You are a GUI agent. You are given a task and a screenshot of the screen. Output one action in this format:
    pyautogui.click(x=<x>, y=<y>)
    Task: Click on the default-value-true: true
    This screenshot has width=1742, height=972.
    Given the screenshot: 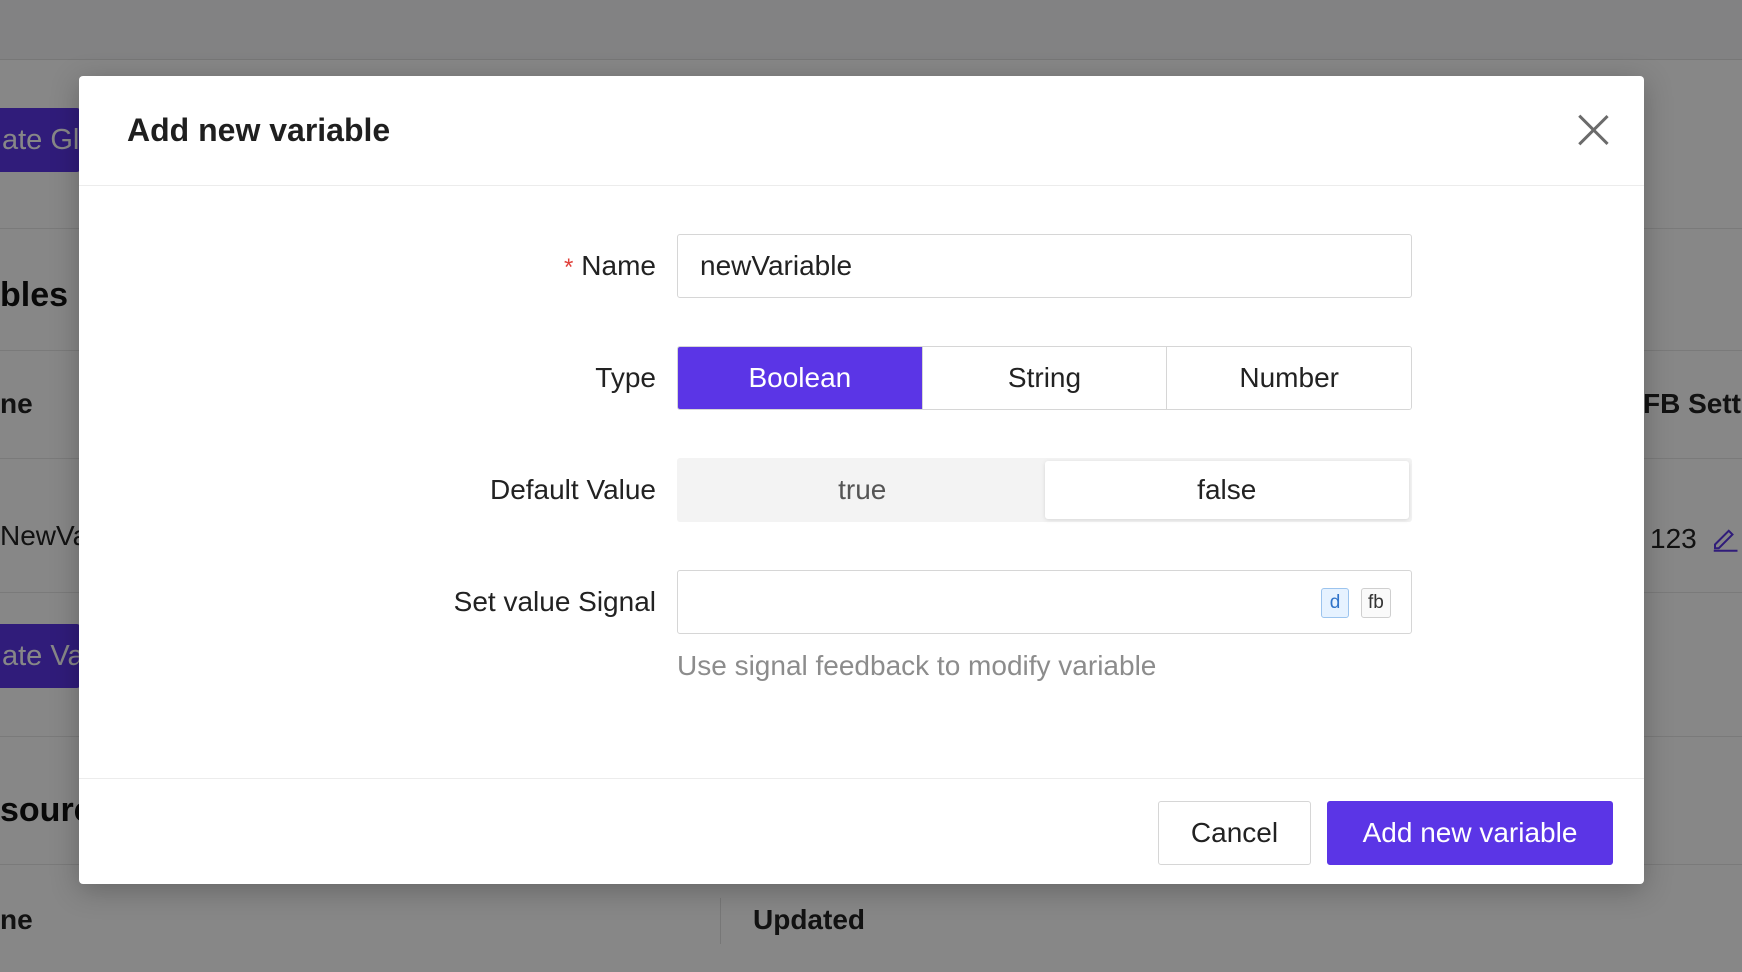 What is the action you would take?
    pyautogui.click(x=862, y=490)
    